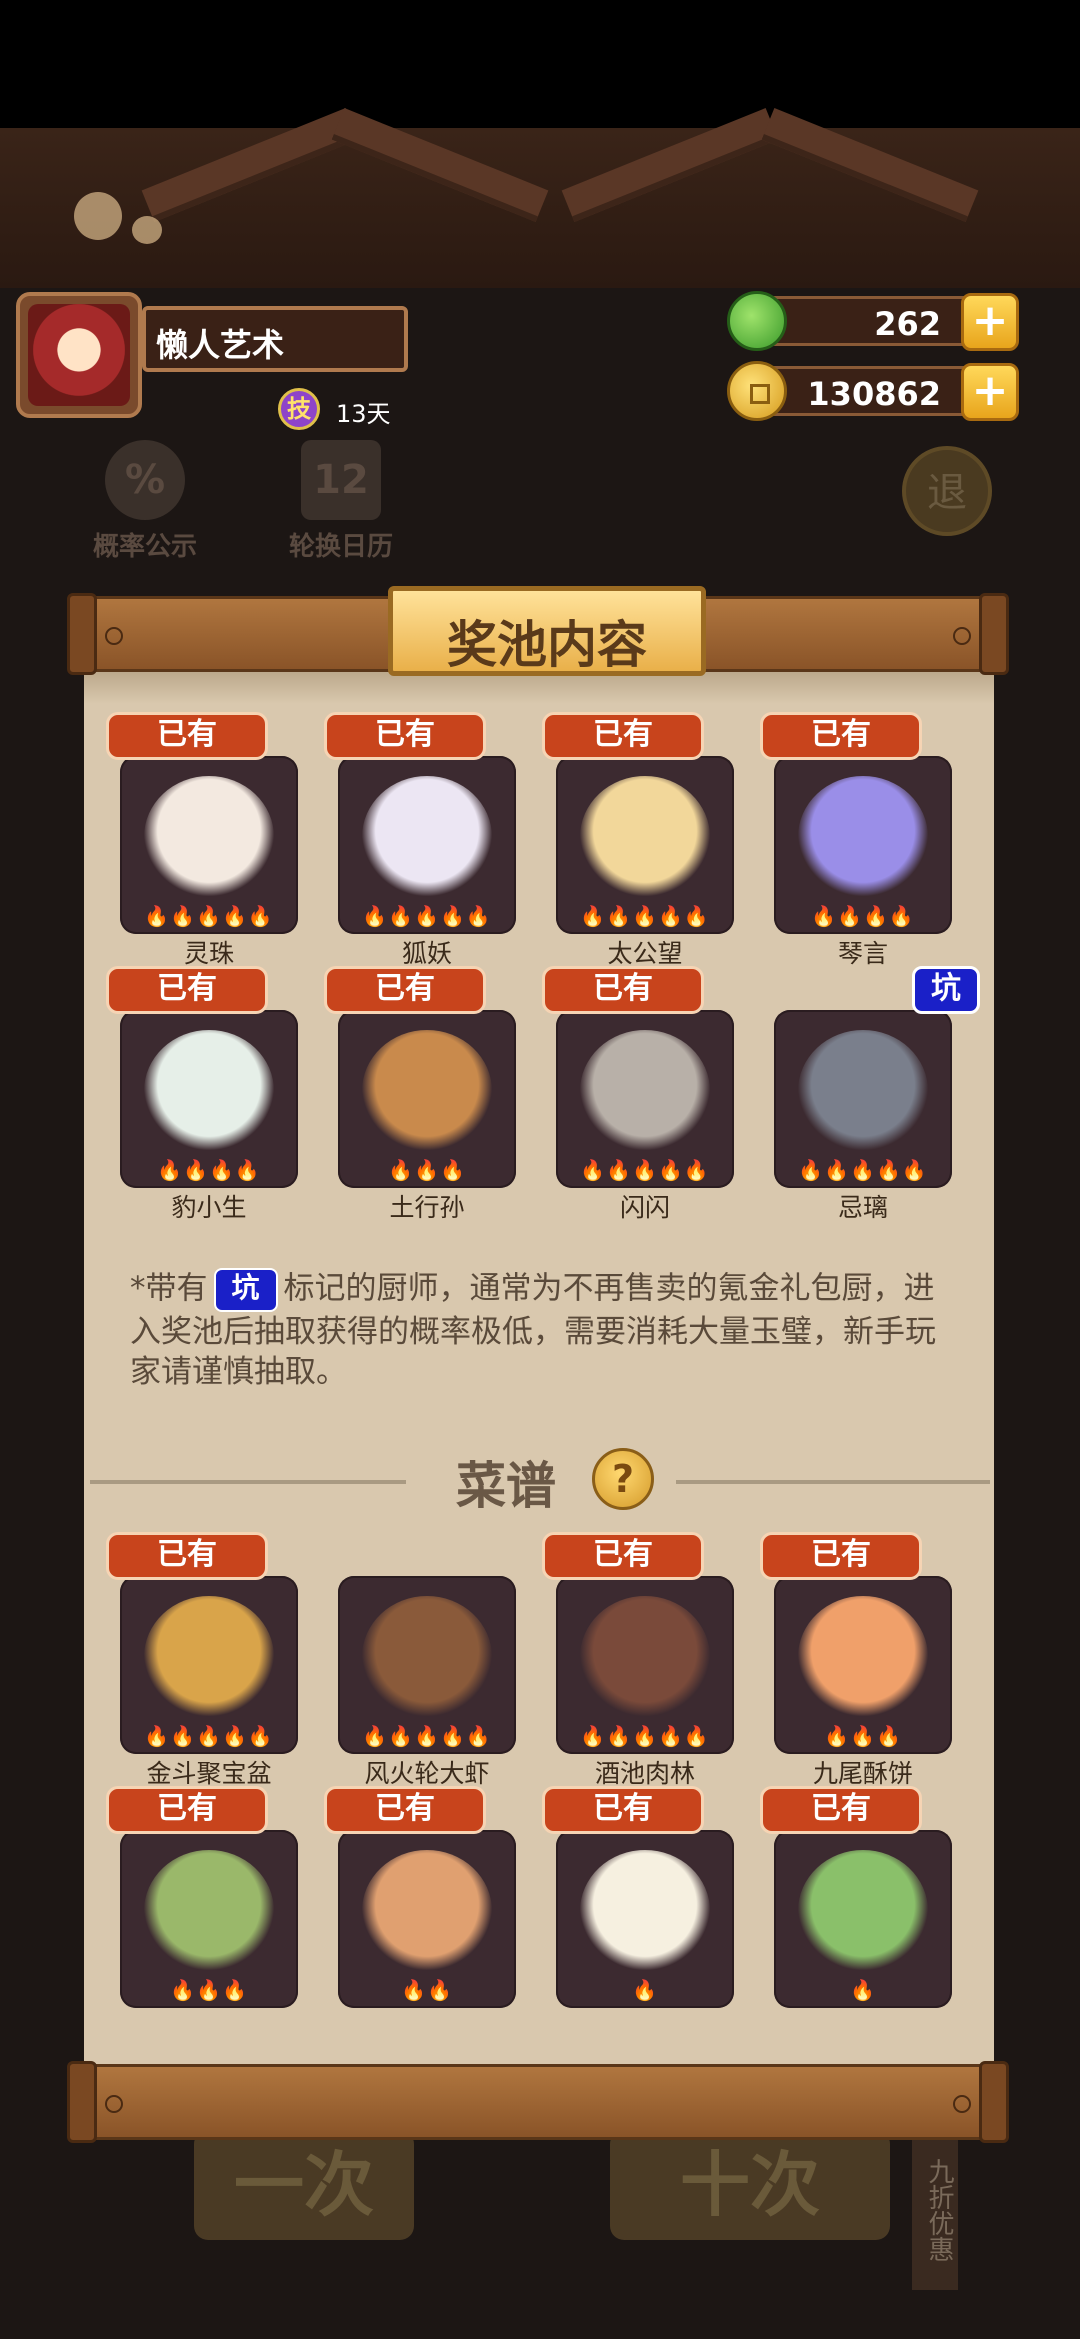 This screenshot has height=2339, width=1080. I want to click on probability-button: % 概率公示, so click(145, 501).